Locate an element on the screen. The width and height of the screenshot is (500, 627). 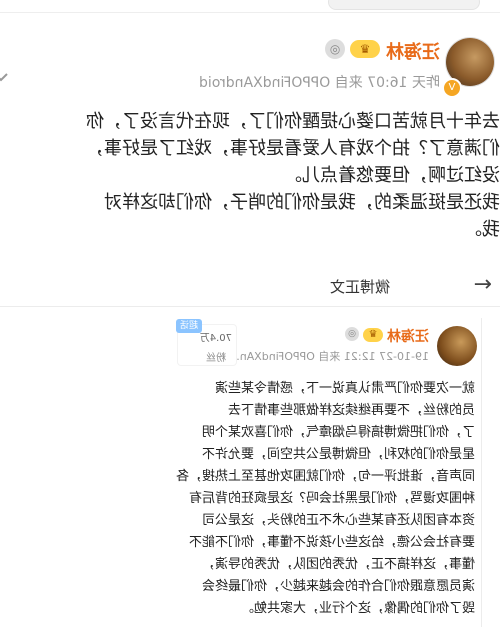
post-line: 我还是挺温柔的，我是你们的哨子，你们却这样对 is located at coordinates (302, 202).